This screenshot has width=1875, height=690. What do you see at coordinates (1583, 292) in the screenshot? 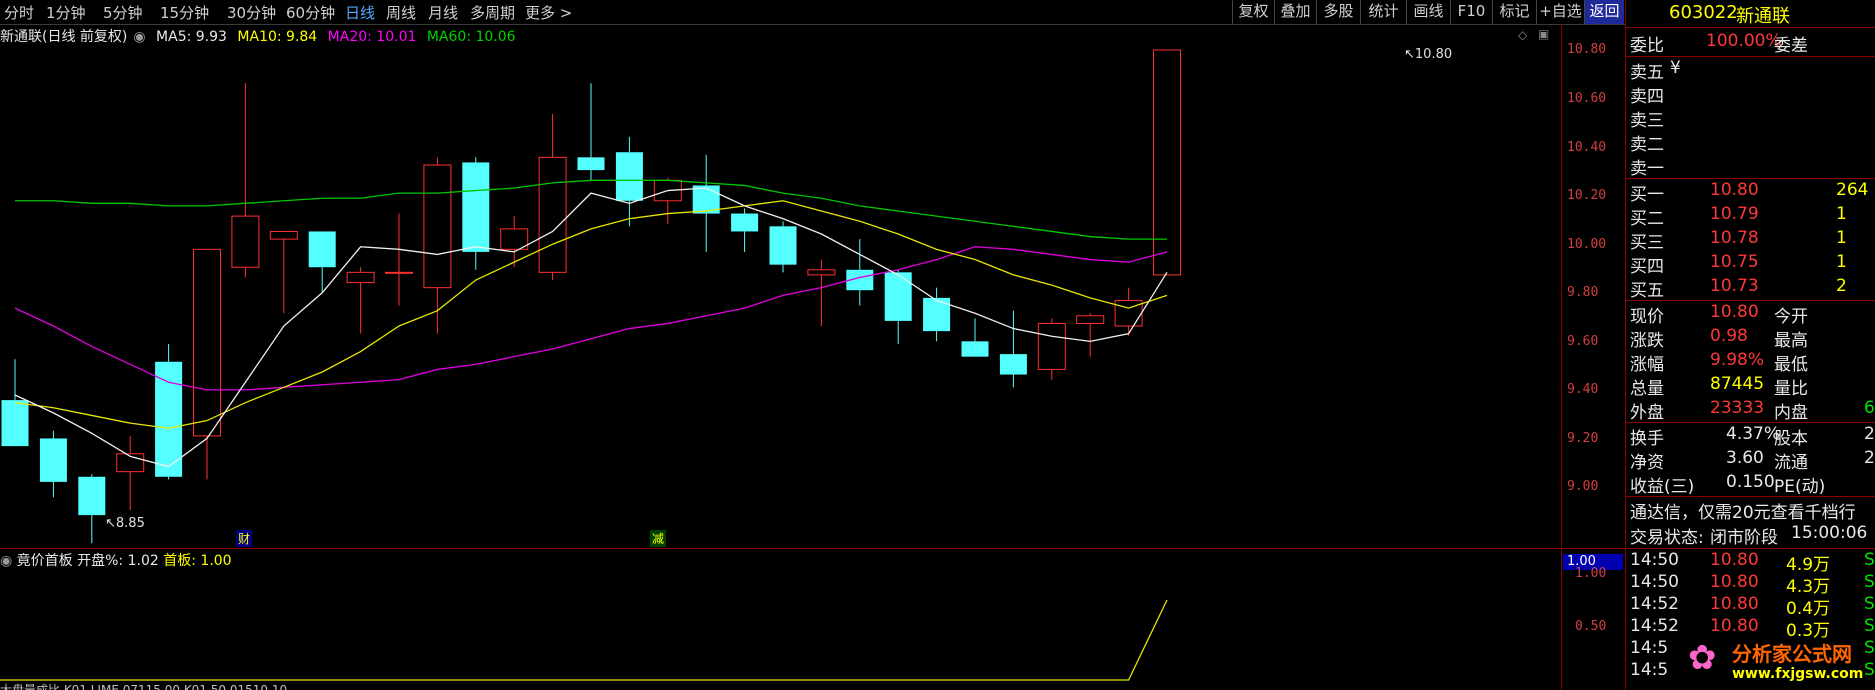
I see `price-tick: 9.80` at bounding box center [1583, 292].